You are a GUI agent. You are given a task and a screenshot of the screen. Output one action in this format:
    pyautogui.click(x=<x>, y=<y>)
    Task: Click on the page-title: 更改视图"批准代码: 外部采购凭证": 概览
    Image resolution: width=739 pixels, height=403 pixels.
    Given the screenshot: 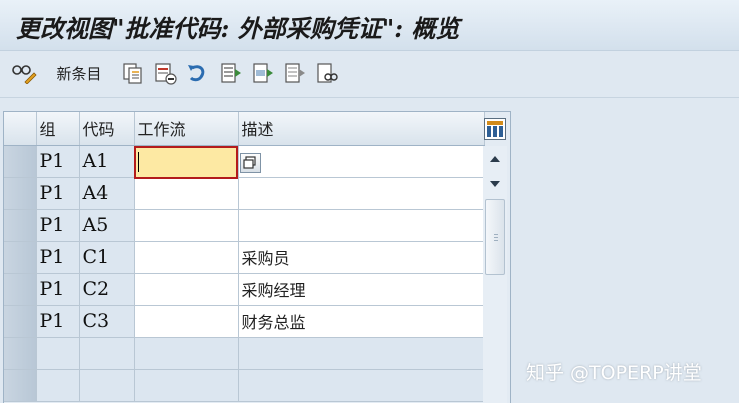 What is the action you would take?
    pyautogui.click(x=238, y=28)
    